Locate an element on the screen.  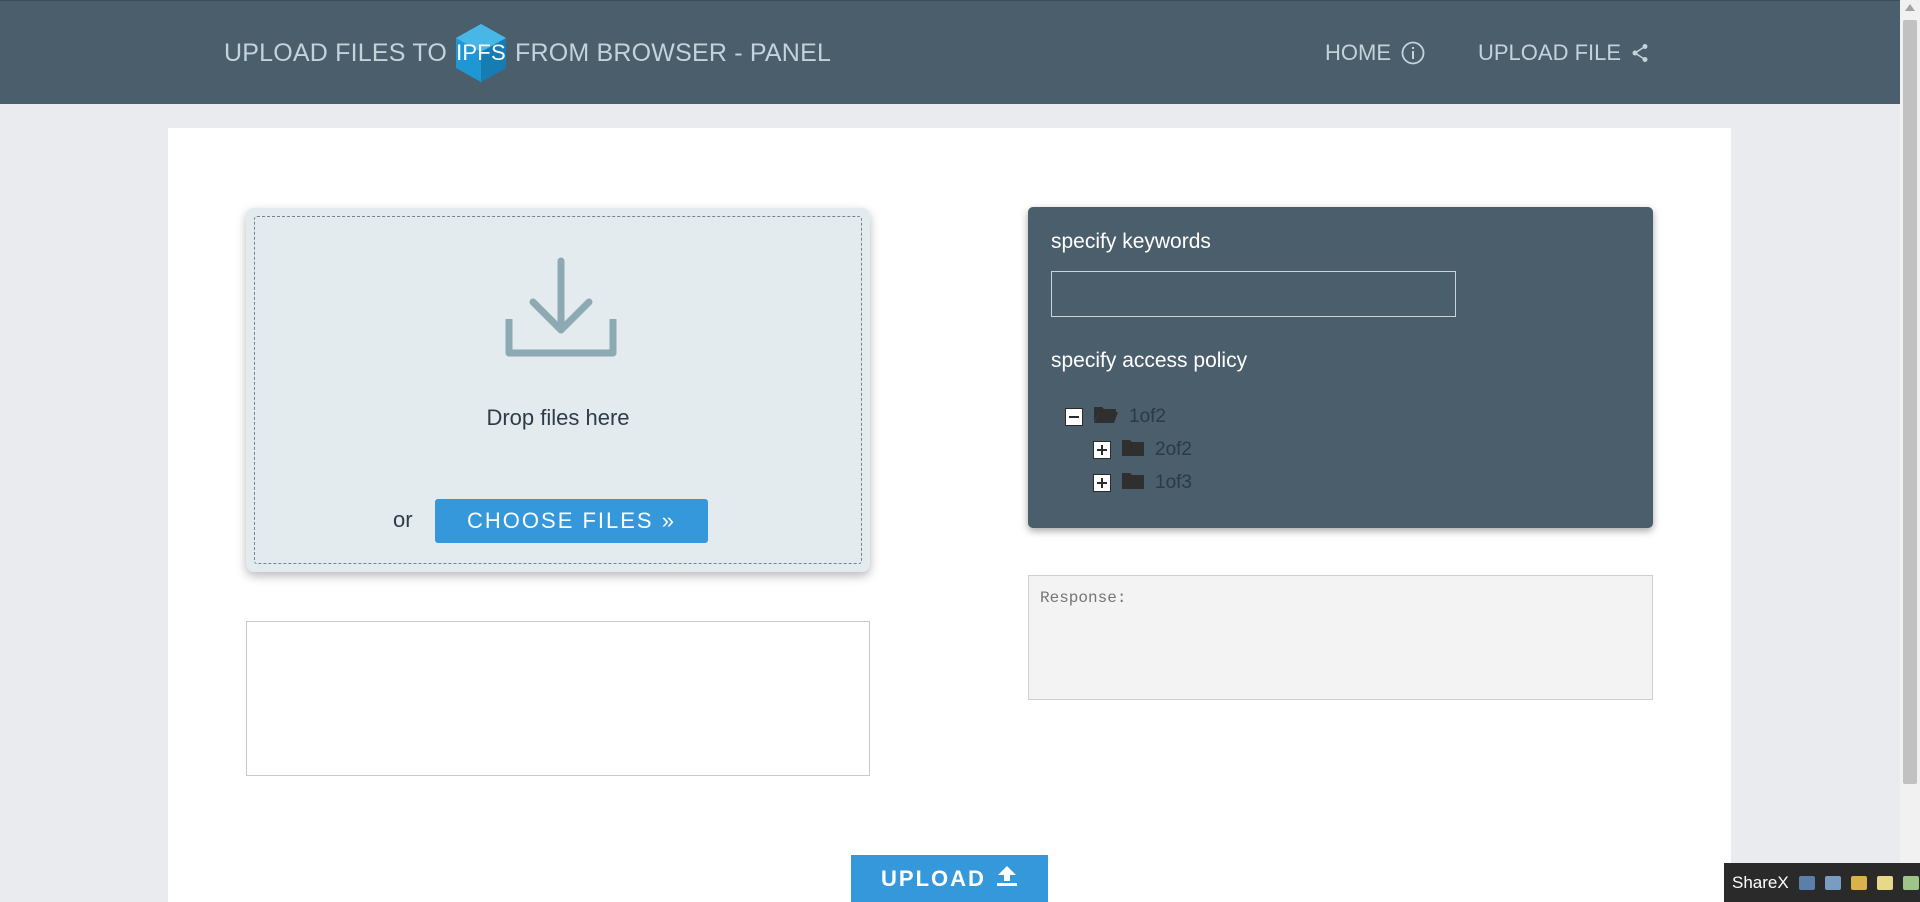
scroll-up-arrow-icon is located at coordinates (1910, 7).